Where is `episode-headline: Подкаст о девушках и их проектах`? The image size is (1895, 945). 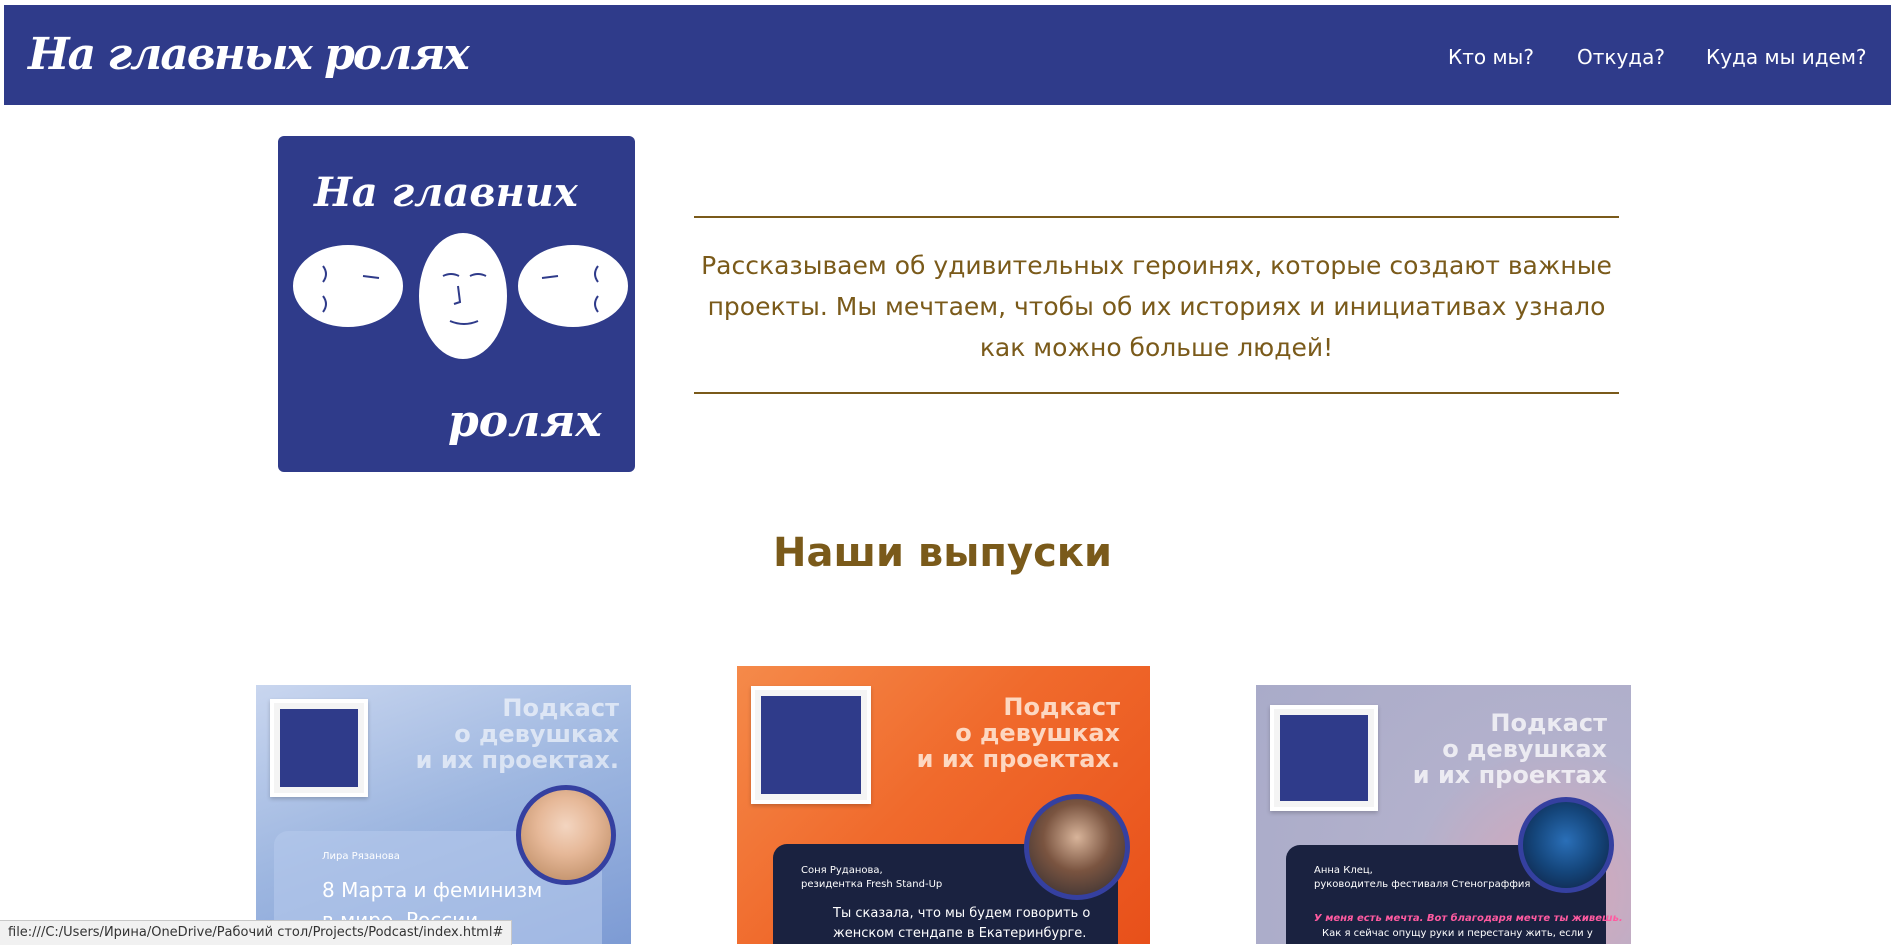 episode-headline: Подкаст о девушках и их проектах is located at coordinates (1509, 749).